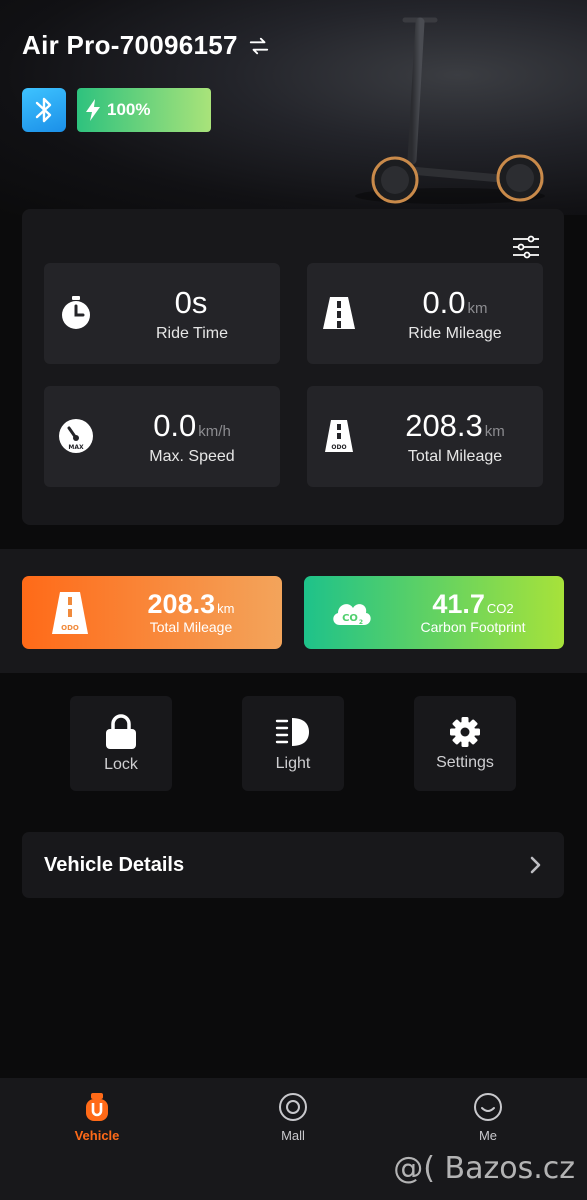 This screenshot has width=587, height=1200. Describe the element at coordinates (76, 436) in the screenshot. I see `speedometer-icon: MAX` at that location.